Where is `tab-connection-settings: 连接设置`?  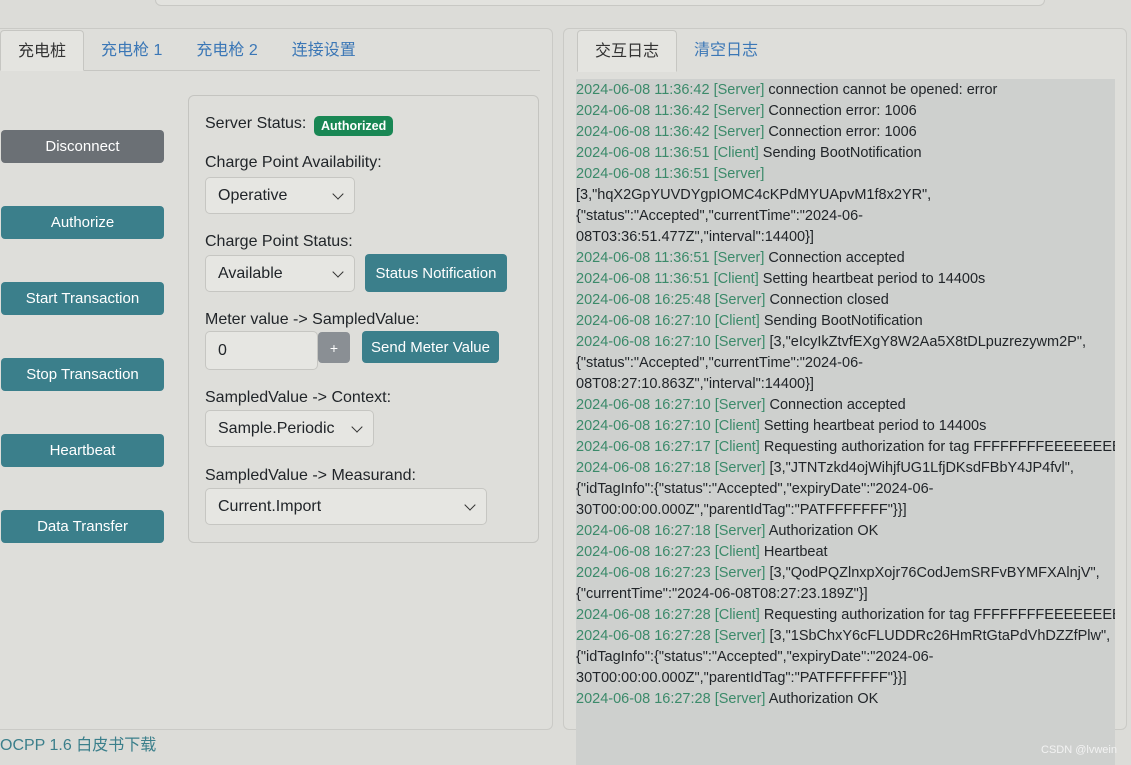 tab-connection-settings: 连接设置 is located at coordinates (324, 50).